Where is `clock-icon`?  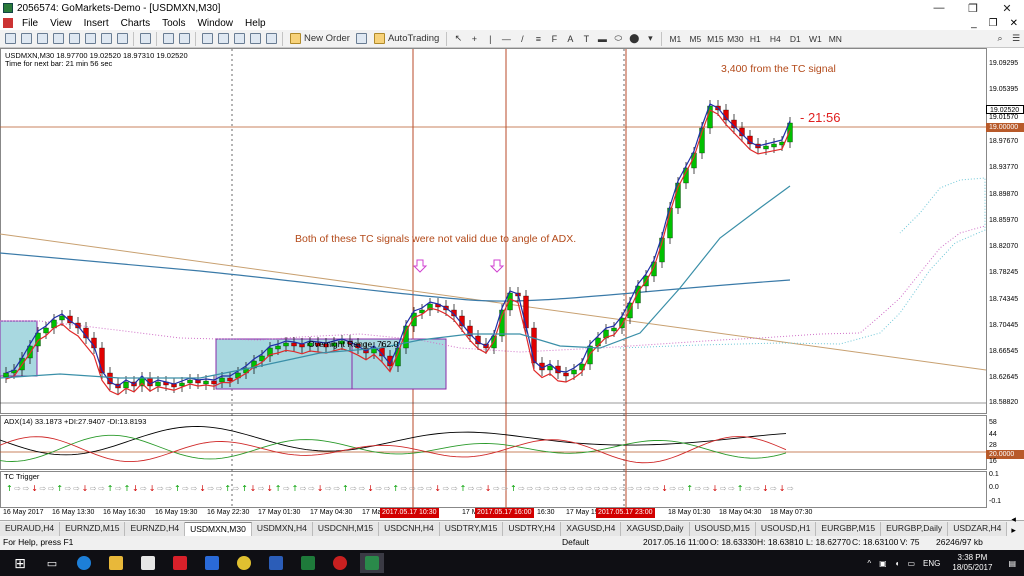 clock-icon is located at coordinates (122, 39).